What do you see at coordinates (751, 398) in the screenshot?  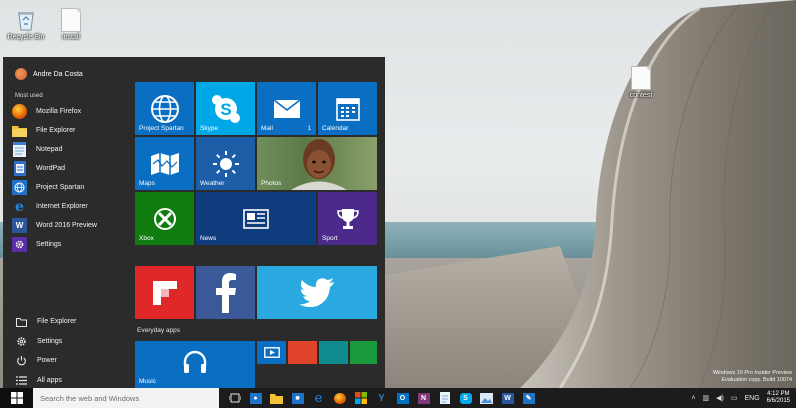 I see `language-indicator: ENG` at bounding box center [751, 398].